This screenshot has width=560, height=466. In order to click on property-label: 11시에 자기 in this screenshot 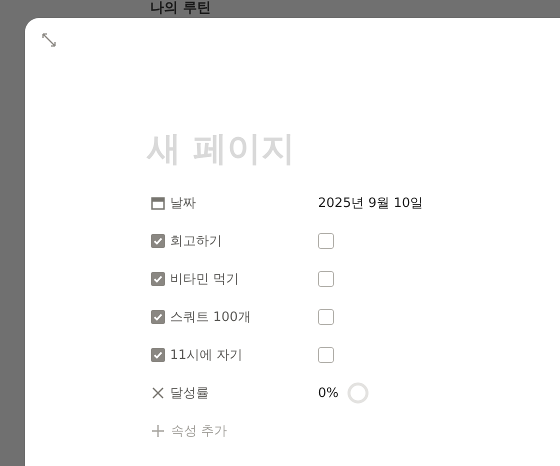, I will do `click(206, 355)`.